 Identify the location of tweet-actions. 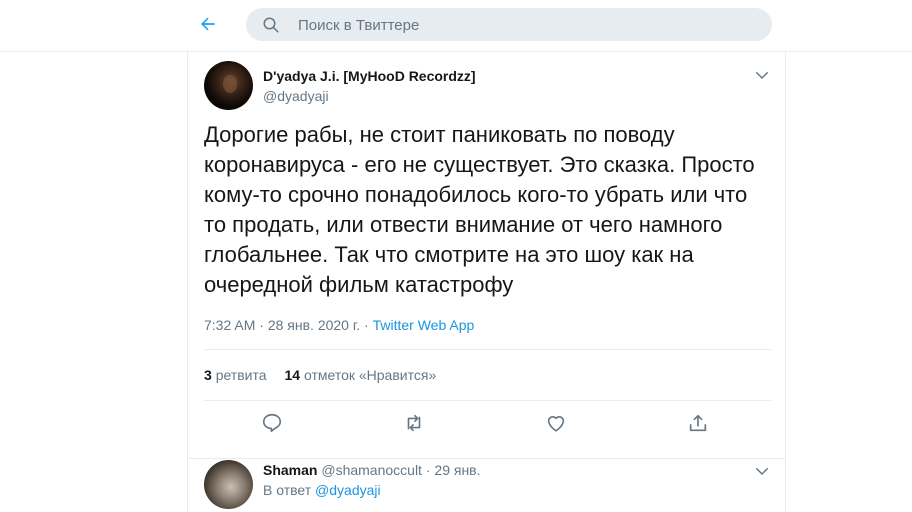
(487, 425).